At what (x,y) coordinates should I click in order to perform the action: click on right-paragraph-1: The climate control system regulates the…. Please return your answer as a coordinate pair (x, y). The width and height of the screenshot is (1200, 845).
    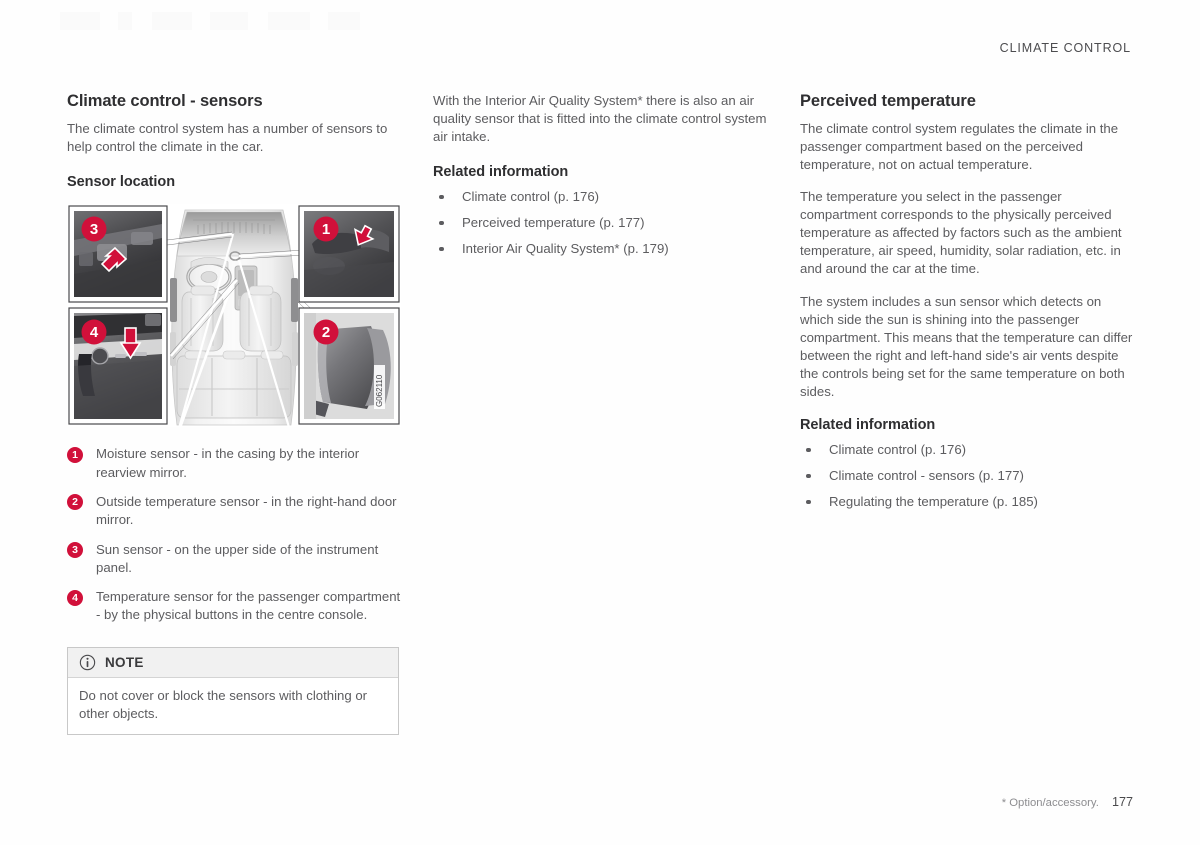
    Looking at the image, I should click on (959, 146).